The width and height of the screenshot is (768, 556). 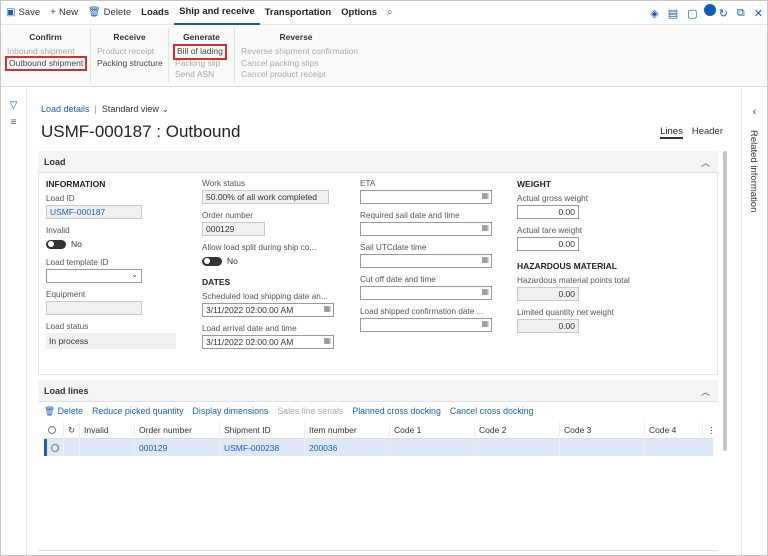 I want to click on tab-ship-and-receive: Ship and receive, so click(x=217, y=13).